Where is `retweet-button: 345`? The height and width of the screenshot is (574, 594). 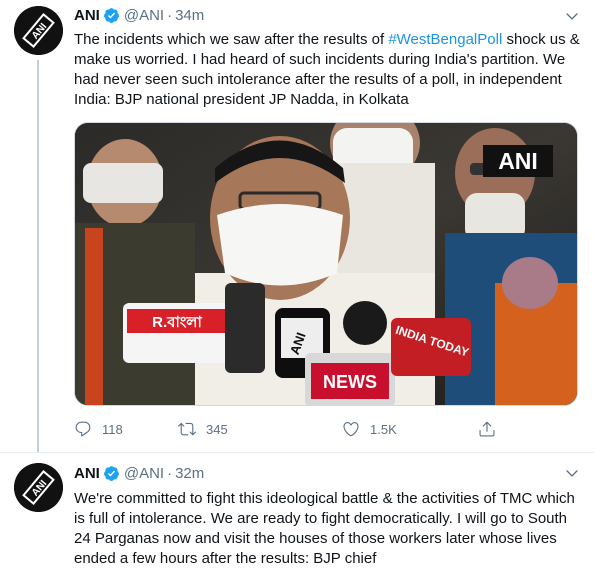
retweet-button: 345 is located at coordinates (203, 429).